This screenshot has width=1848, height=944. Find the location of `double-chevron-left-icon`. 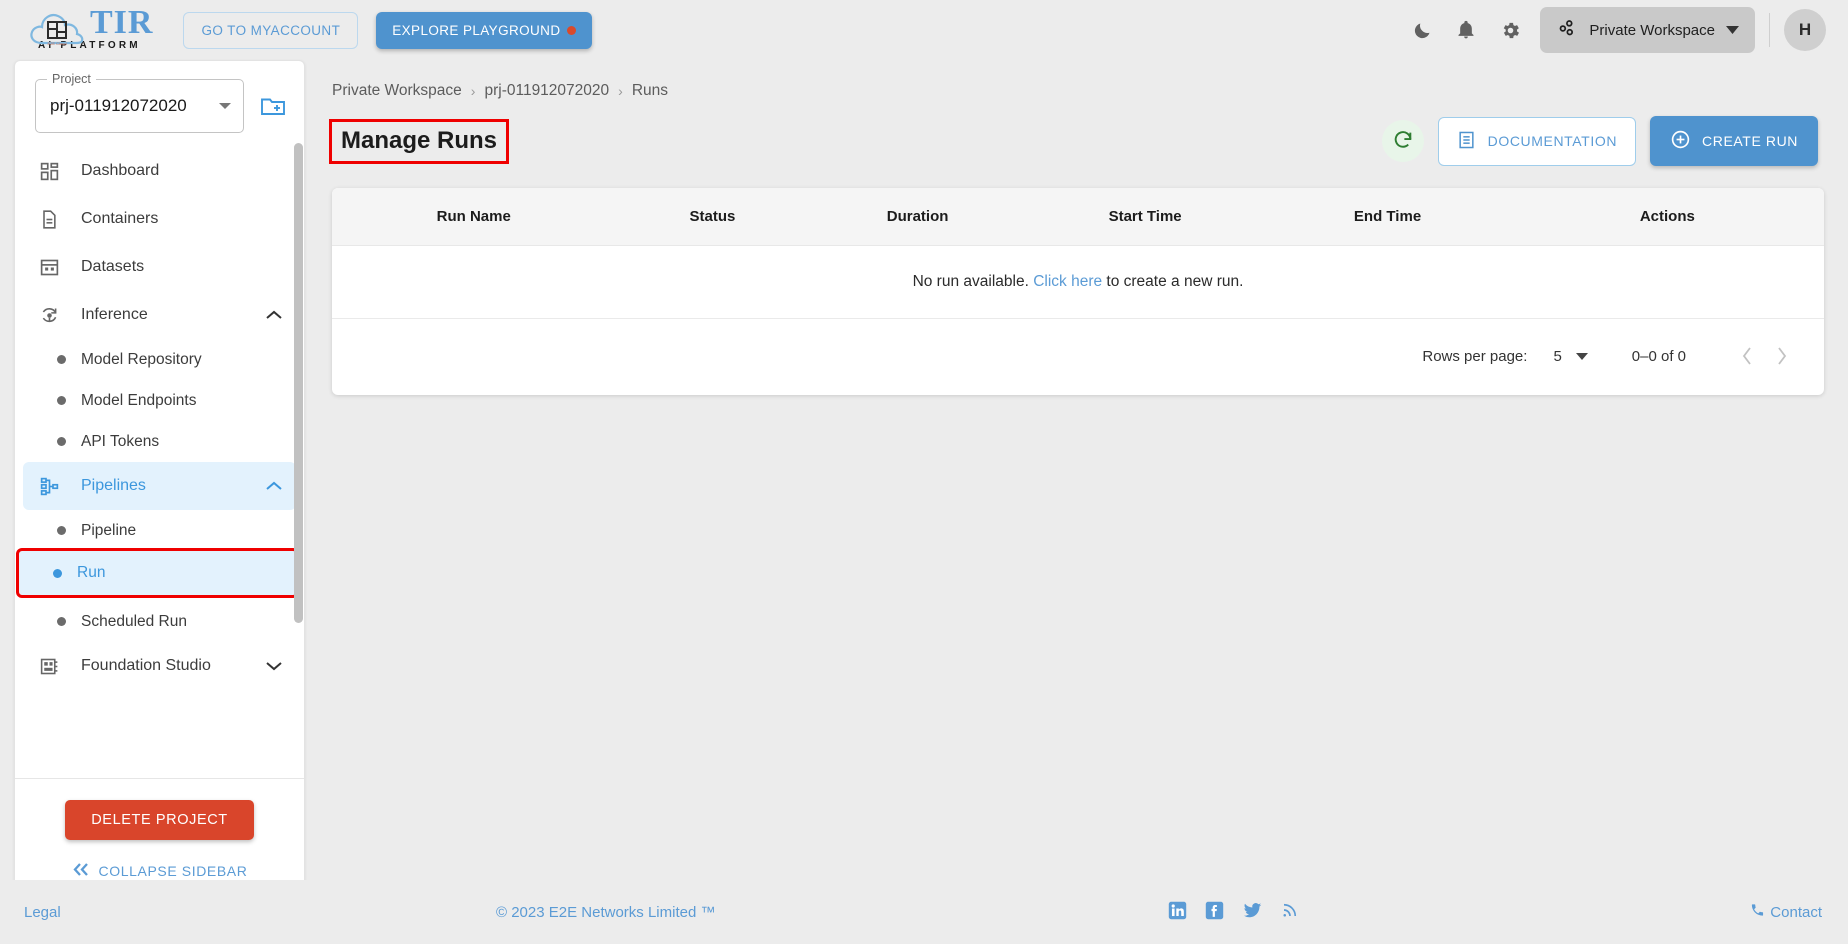

double-chevron-left-icon is located at coordinates (81, 871).